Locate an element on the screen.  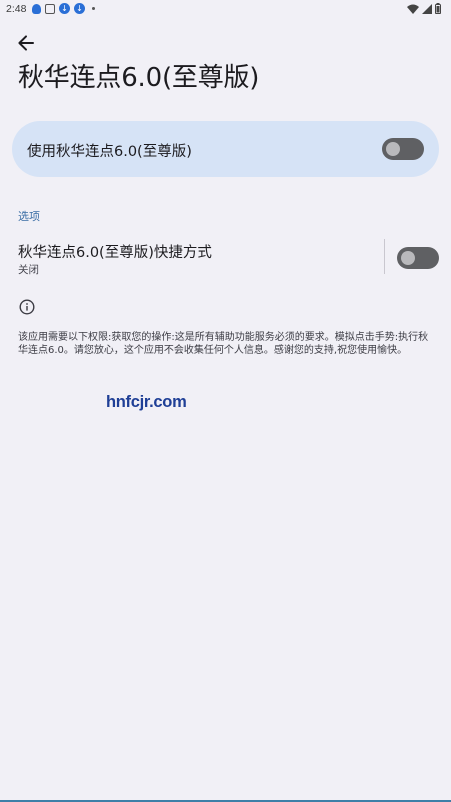
battery-icon is located at coordinates (438, 8).